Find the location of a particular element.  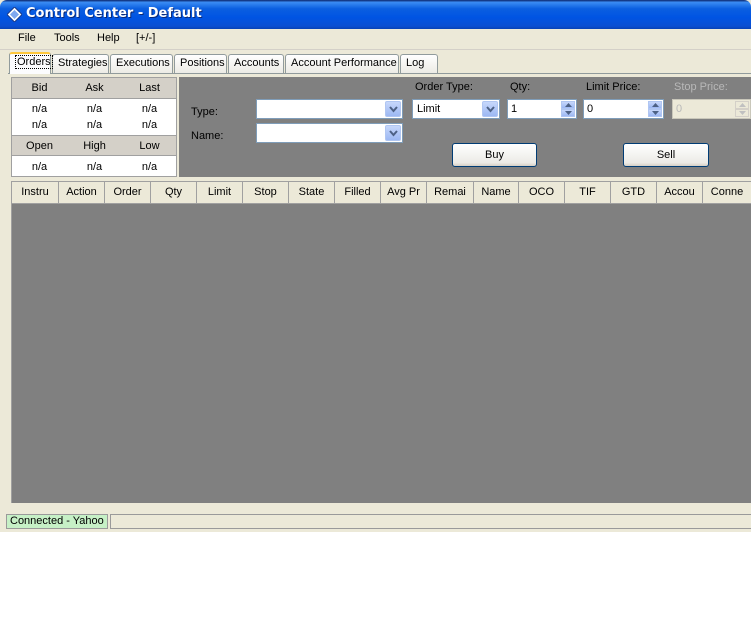

column-header: GTD is located at coordinates (634, 192).